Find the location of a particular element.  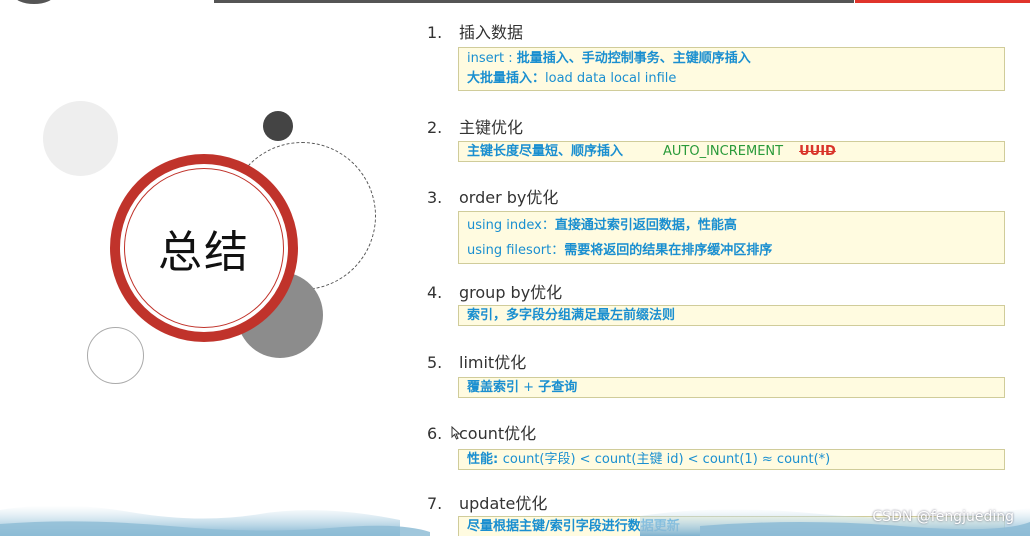

top-bar is located at coordinates (534, 1).